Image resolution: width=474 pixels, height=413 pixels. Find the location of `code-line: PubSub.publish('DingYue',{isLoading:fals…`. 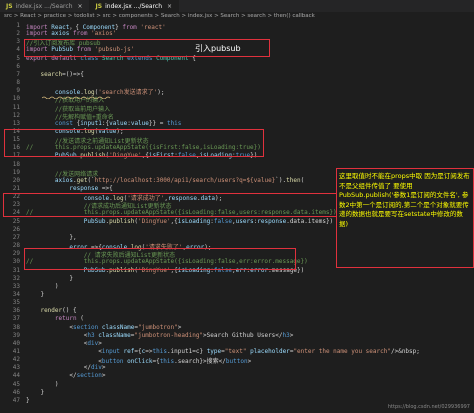

code-line: PubSub.publish('DingYue',{isLoading:fals… is located at coordinates (208, 221).